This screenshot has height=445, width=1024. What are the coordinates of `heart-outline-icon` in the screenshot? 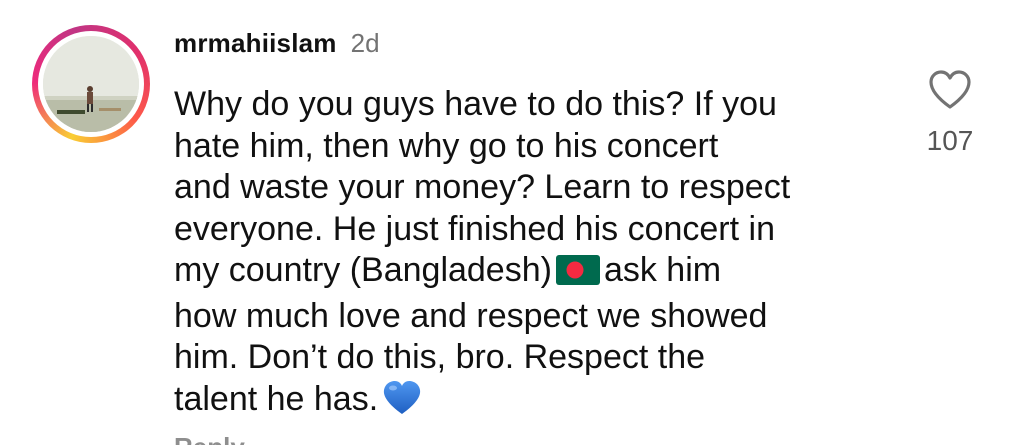 It's located at (950, 92).